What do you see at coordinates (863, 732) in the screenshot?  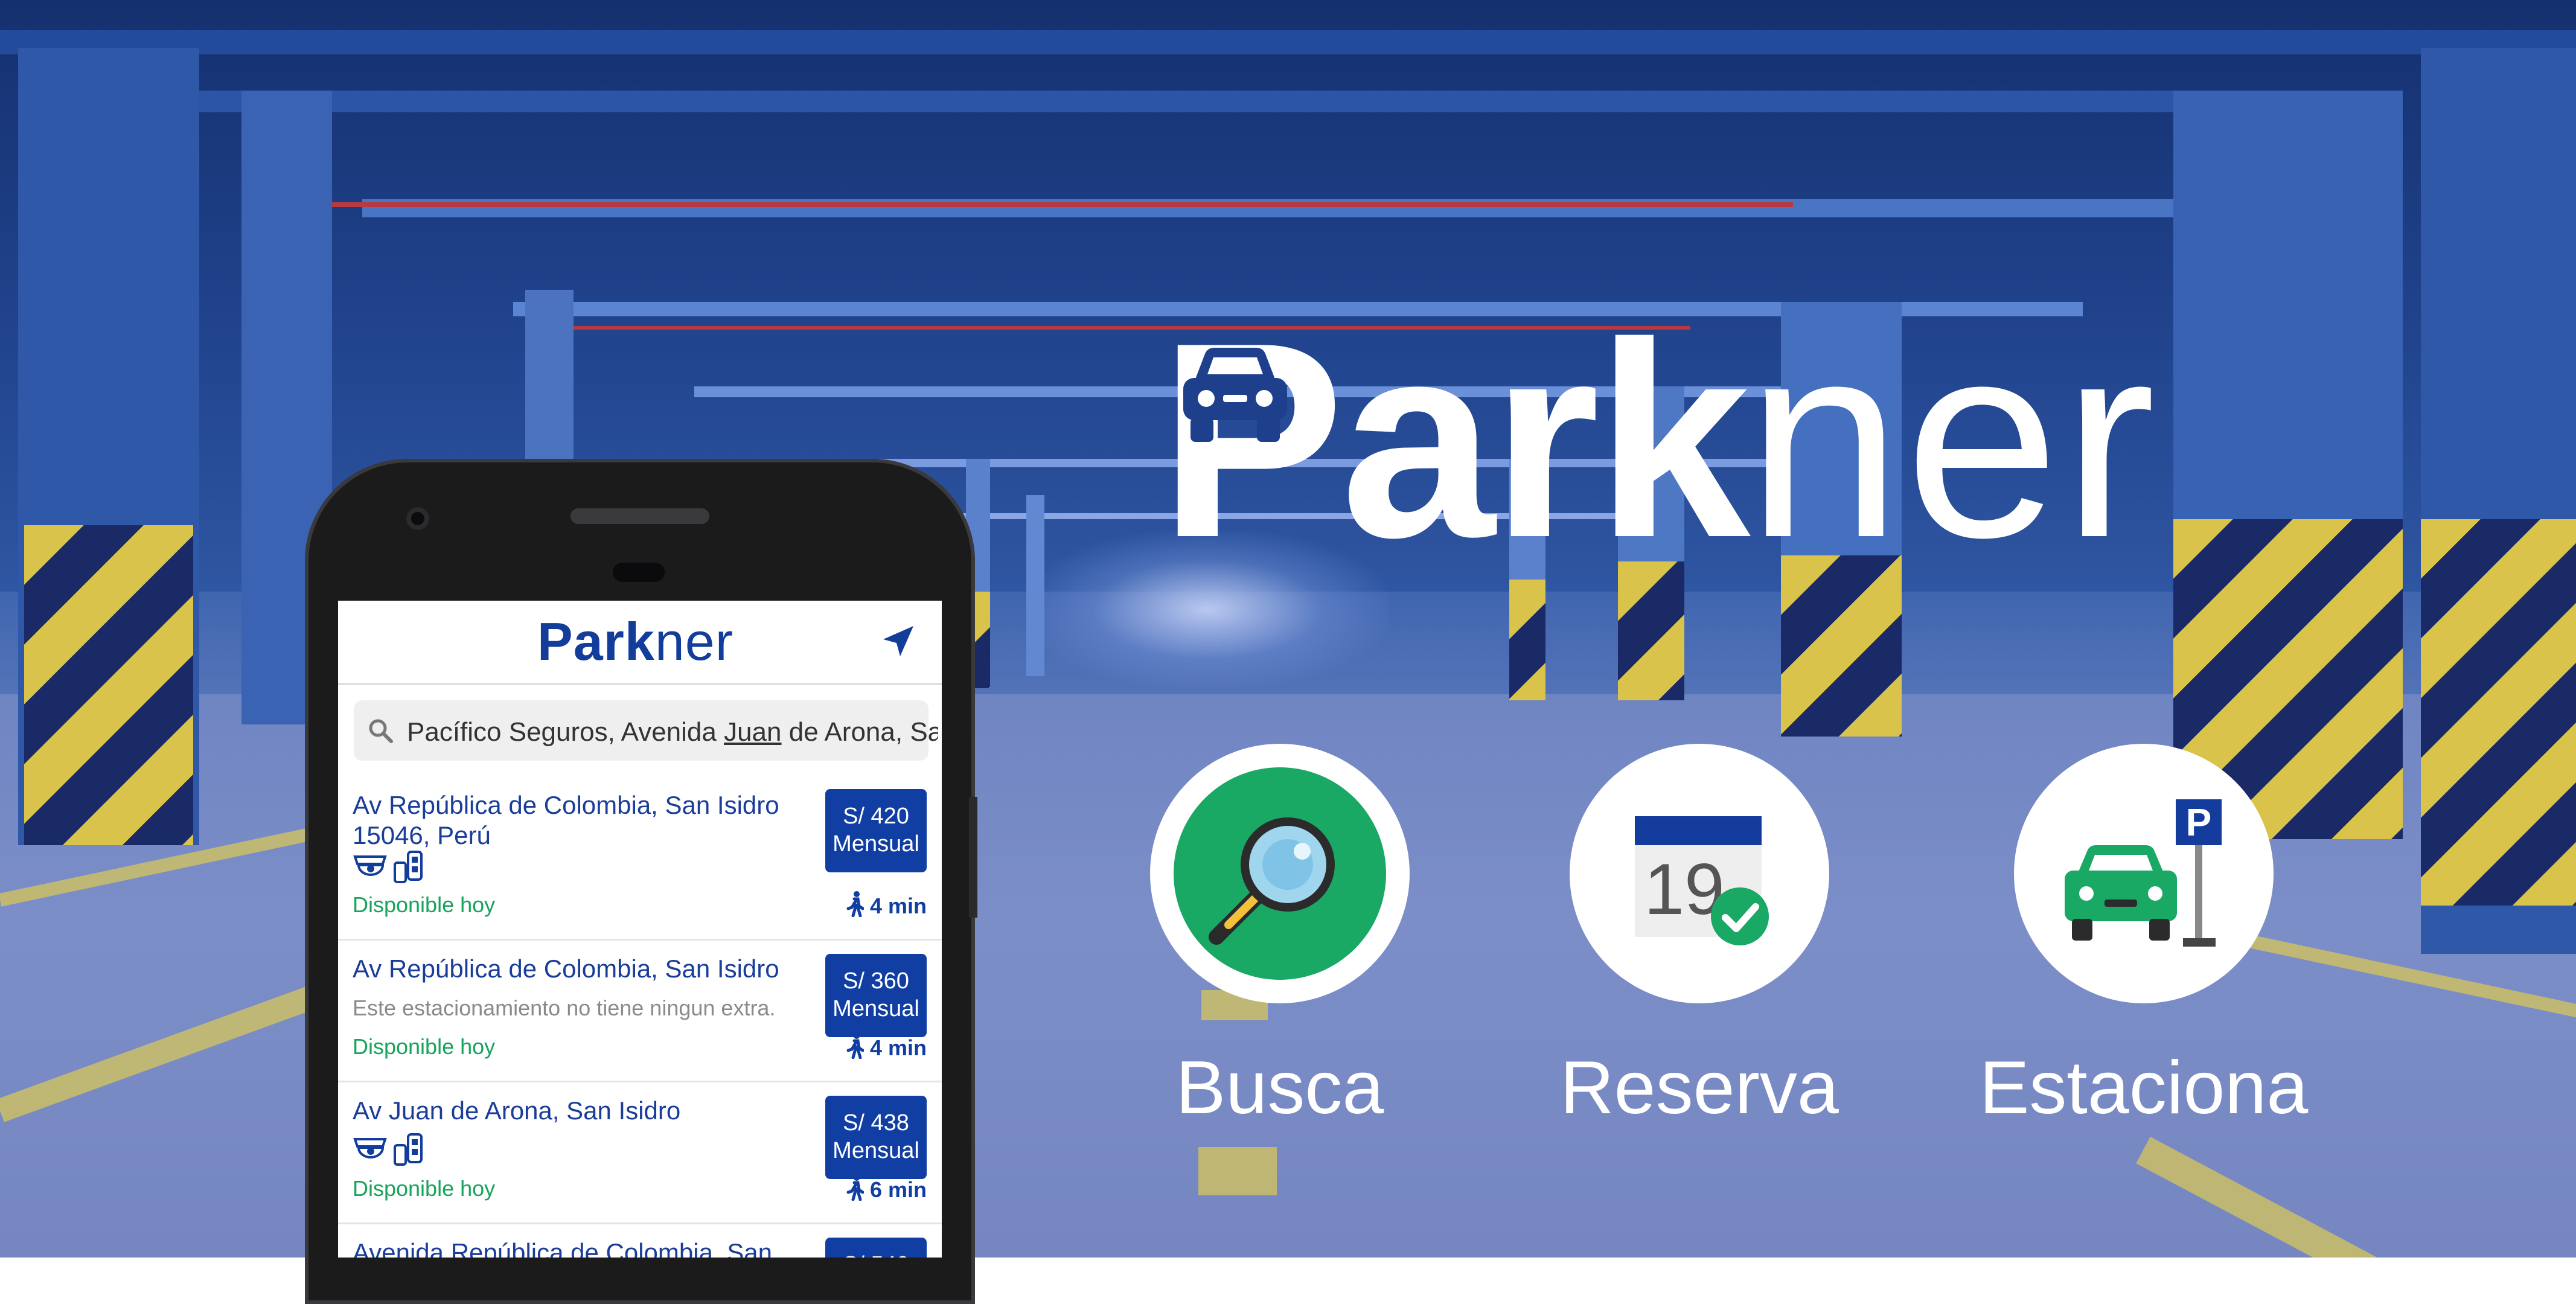 I see `search-value-post: de Arona, San` at bounding box center [863, 732].